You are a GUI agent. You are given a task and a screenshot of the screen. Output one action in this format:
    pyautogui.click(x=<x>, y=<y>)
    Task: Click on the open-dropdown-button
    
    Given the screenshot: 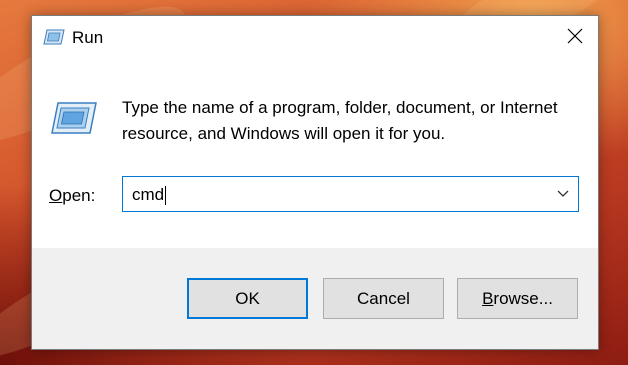 What is the action you would take?
    pyautogui.click(x=563, y=194)
    